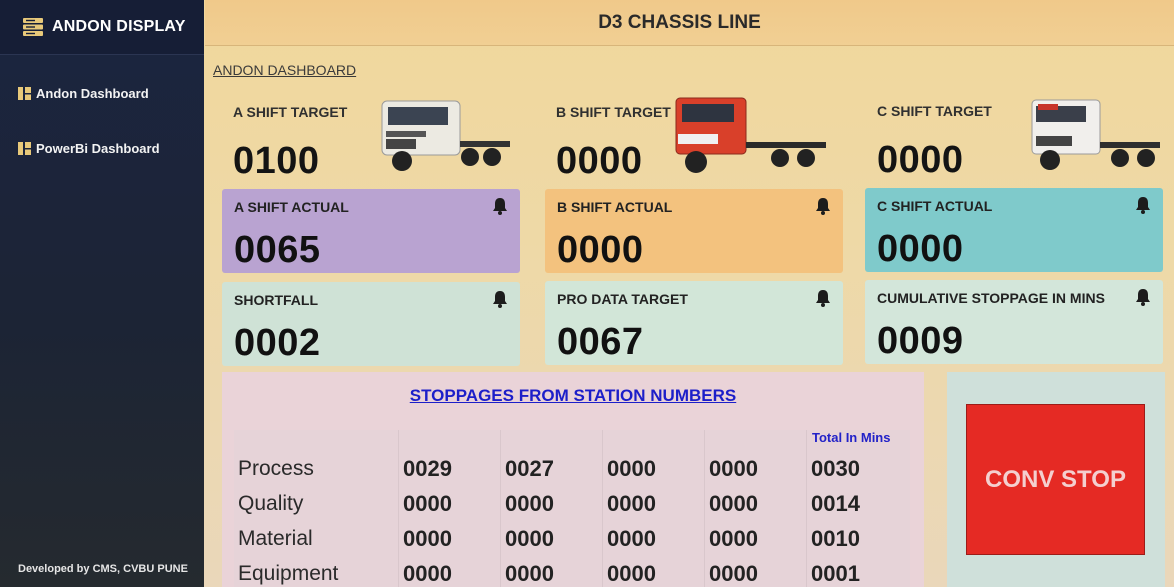  Describe the element at coordinates (275, 538) in the screenshot. I see `table-row-label: Material` at that location.